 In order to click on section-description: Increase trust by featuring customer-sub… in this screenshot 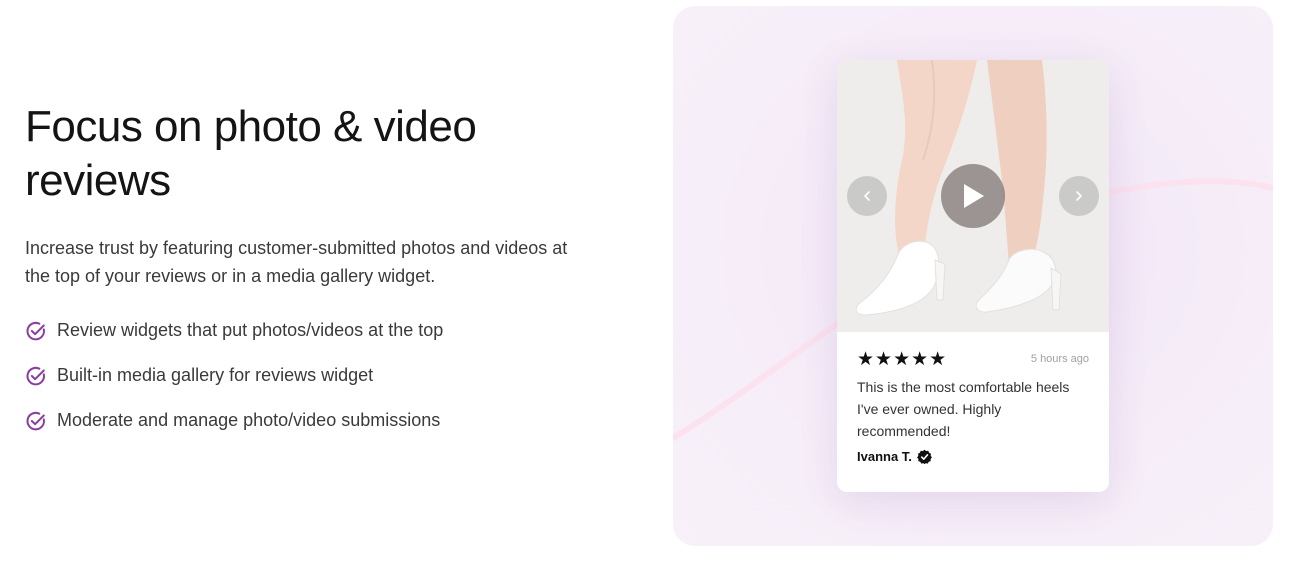, I will do `click(296, 262)`.